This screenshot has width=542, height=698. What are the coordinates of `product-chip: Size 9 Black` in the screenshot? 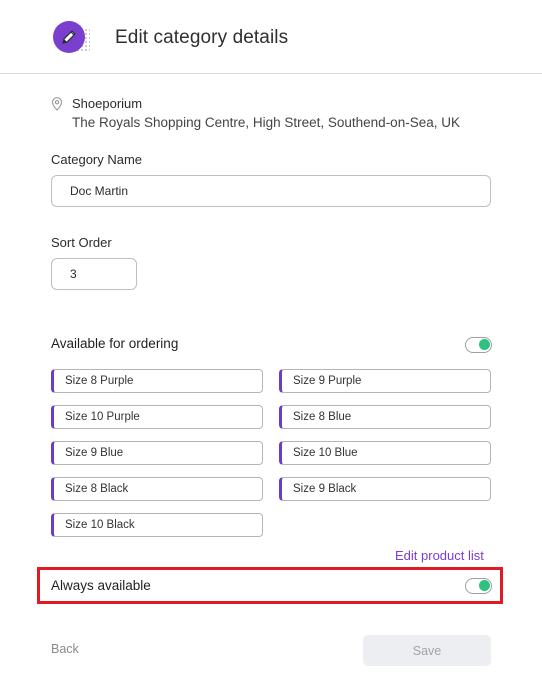 It's located at (385, 489).